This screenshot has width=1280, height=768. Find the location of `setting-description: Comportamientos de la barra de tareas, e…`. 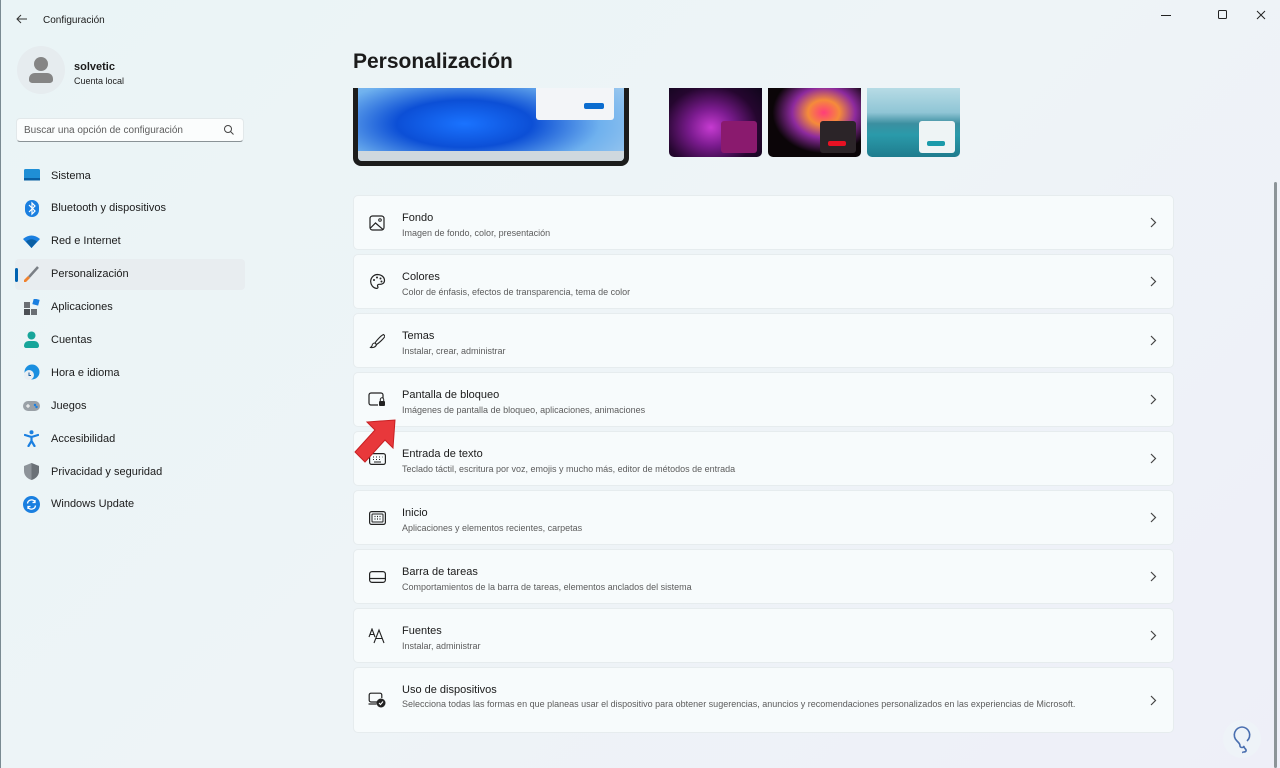

setting-description: Comportamientos de la barra de tareas, e… is located at coordinates (547, 587).